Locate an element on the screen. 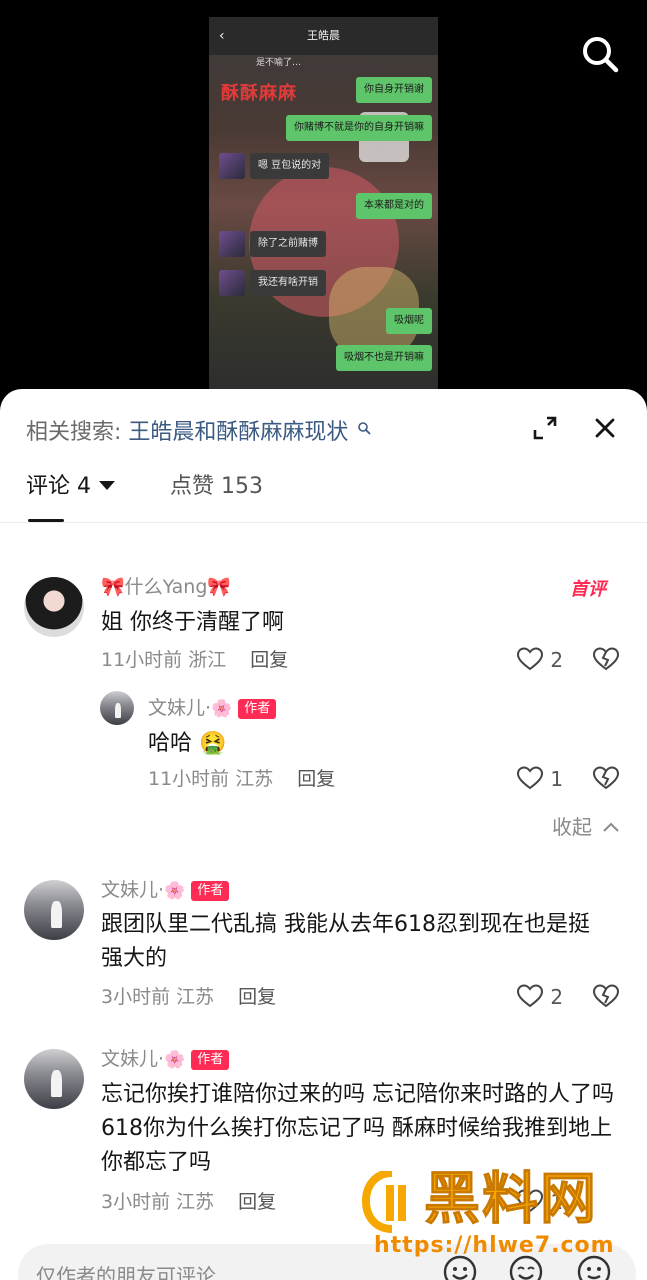  tab-likes: 点赞 153 is located at coordinates (216, 487).